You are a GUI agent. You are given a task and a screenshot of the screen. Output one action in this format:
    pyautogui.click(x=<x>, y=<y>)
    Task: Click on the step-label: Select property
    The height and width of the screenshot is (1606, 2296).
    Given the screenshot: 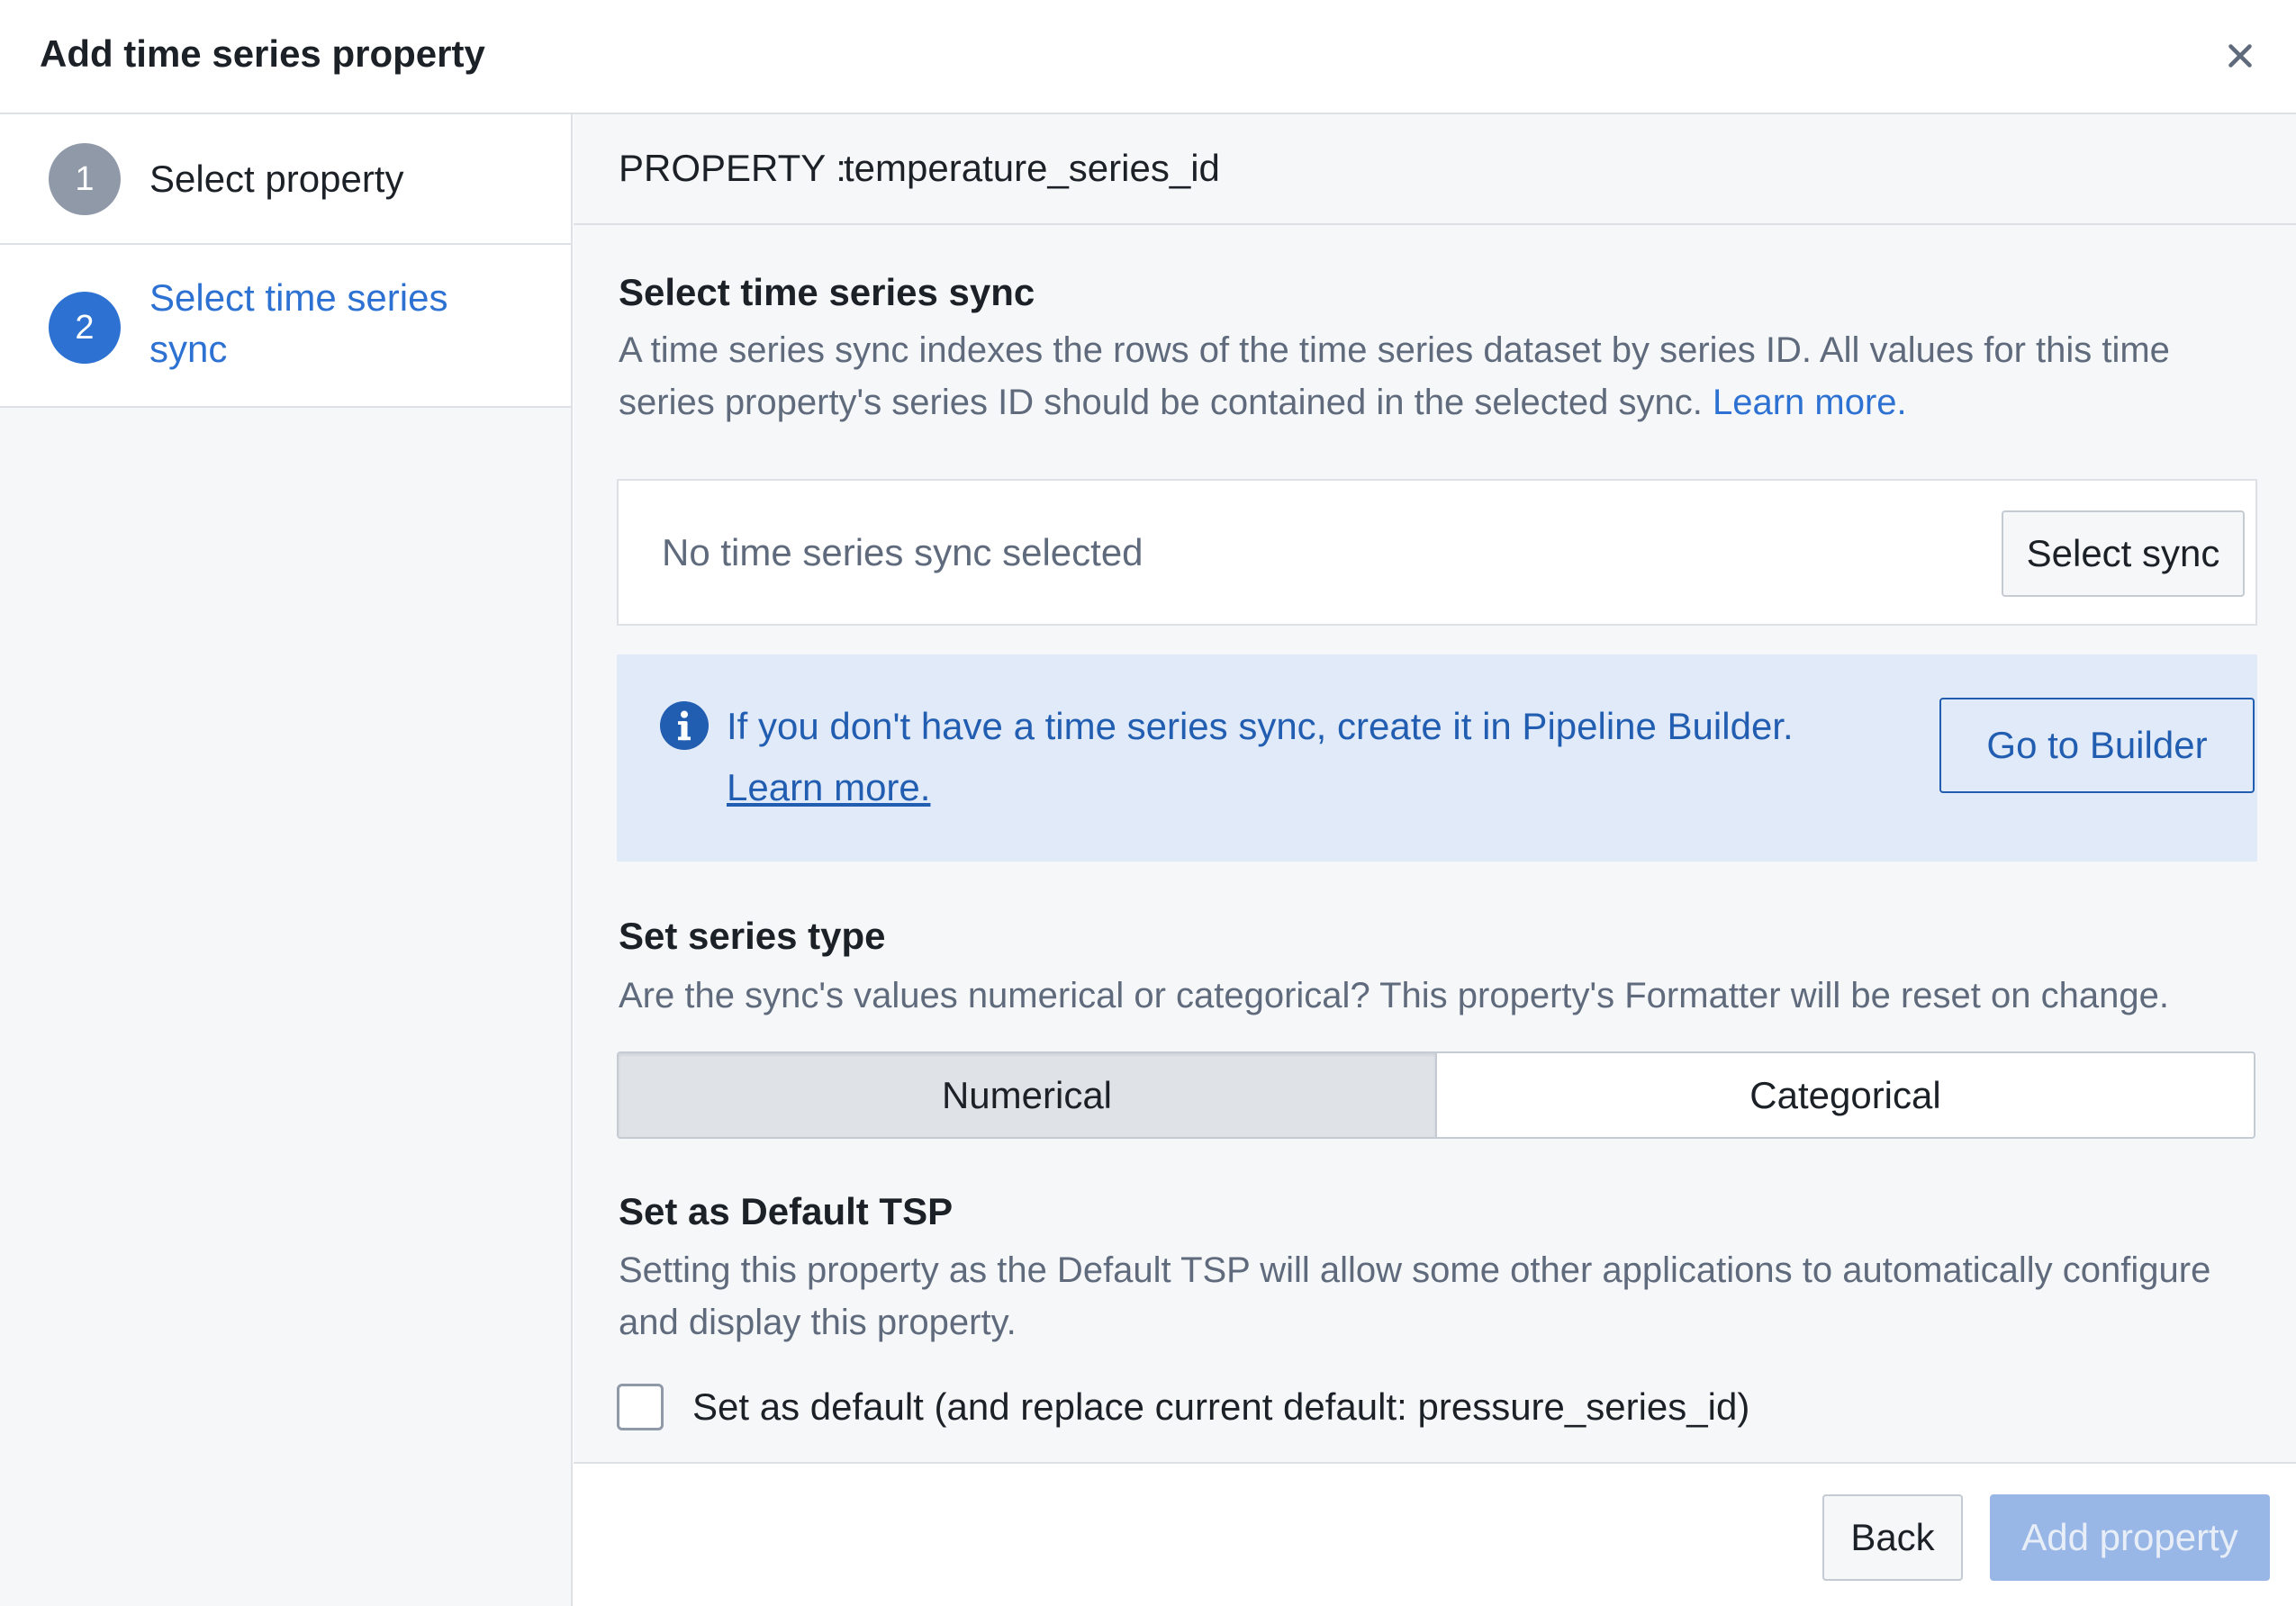 What is the action you would take?
    pyautogui.click(x=277, y=179)
    